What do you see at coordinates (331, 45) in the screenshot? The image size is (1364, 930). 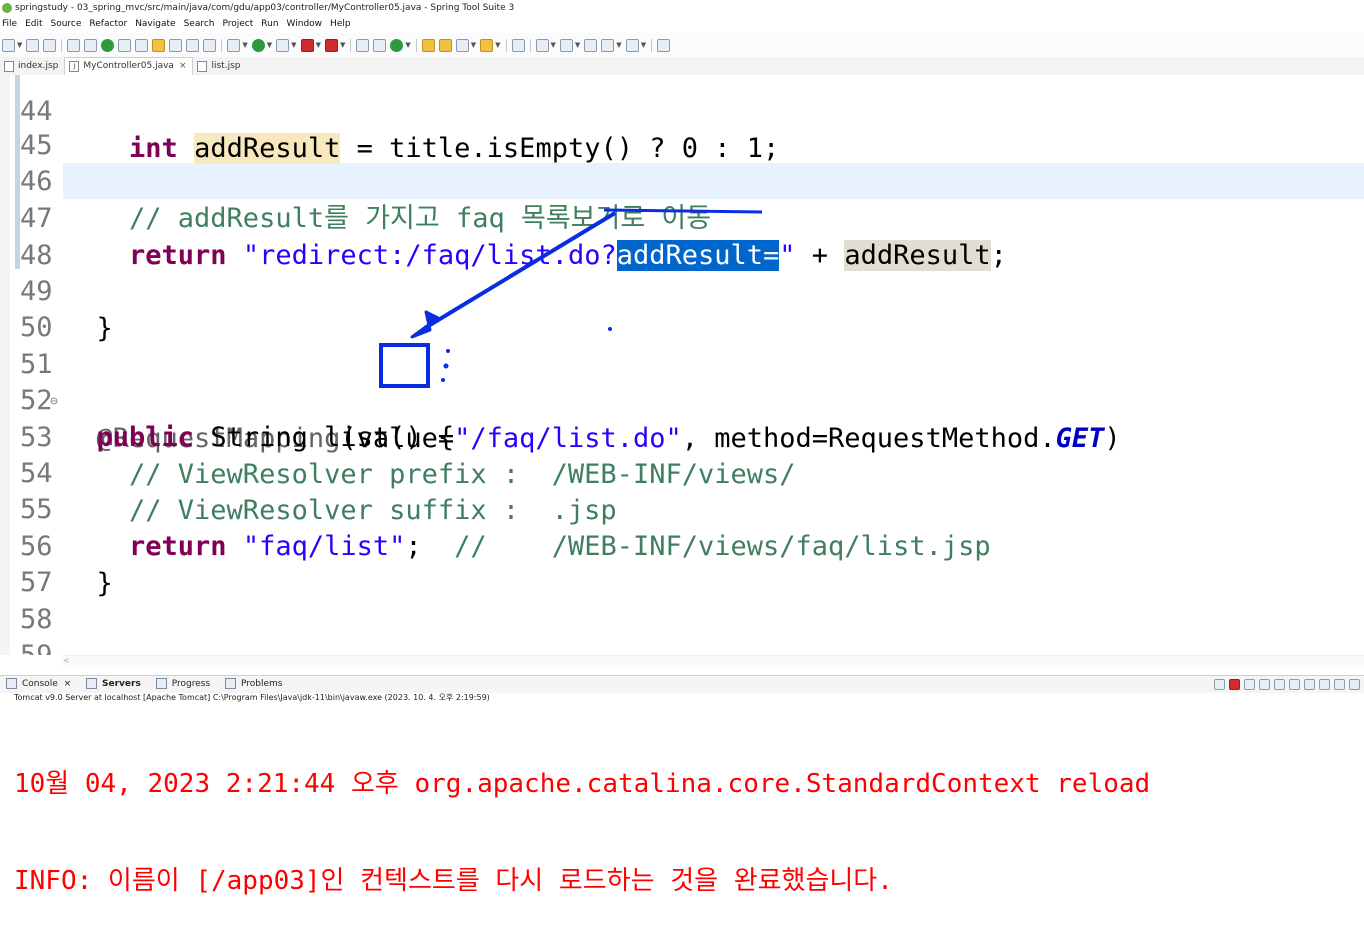 I see `external-tools-icon` at bounding box center [331, 45].